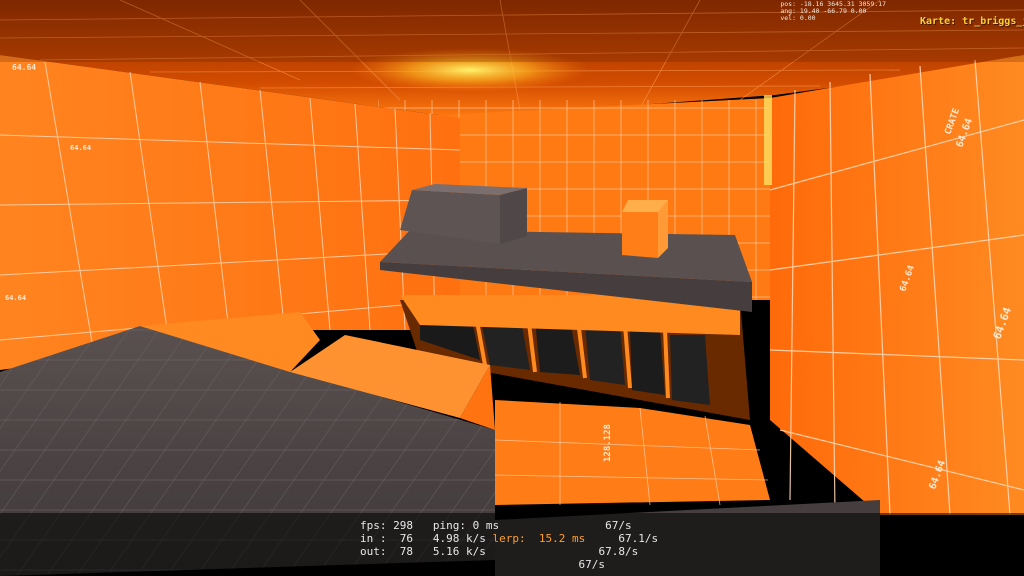 The width and height of the screenshot is (1024, 576). What do you see at coordinates (406, 538) in the screenshot?
I see `in-bytes: 76` at bounding box center [406, 538].